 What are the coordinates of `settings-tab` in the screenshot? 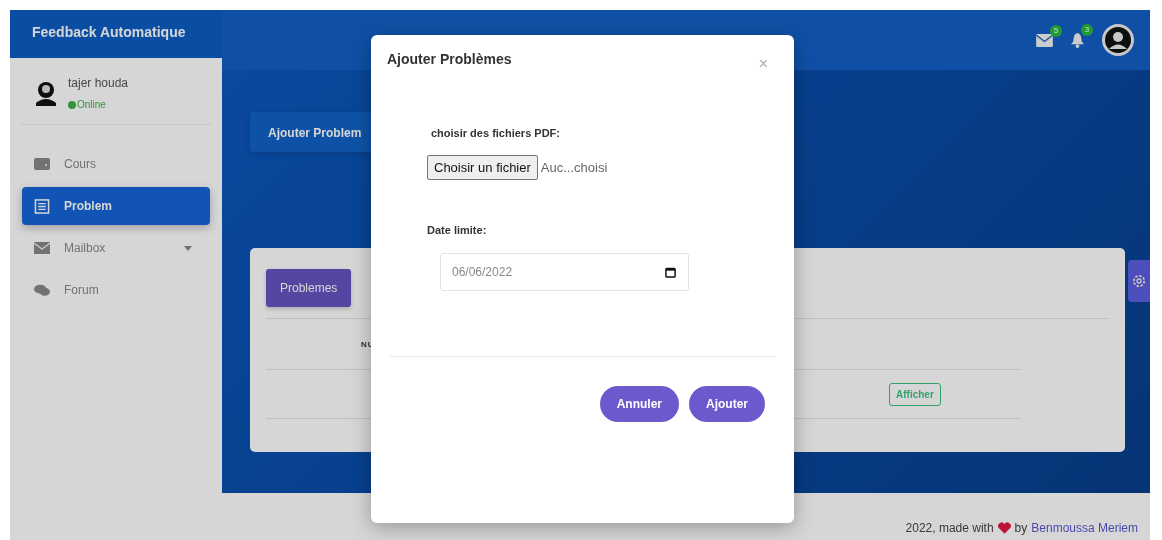 It's located at (1139, 281).